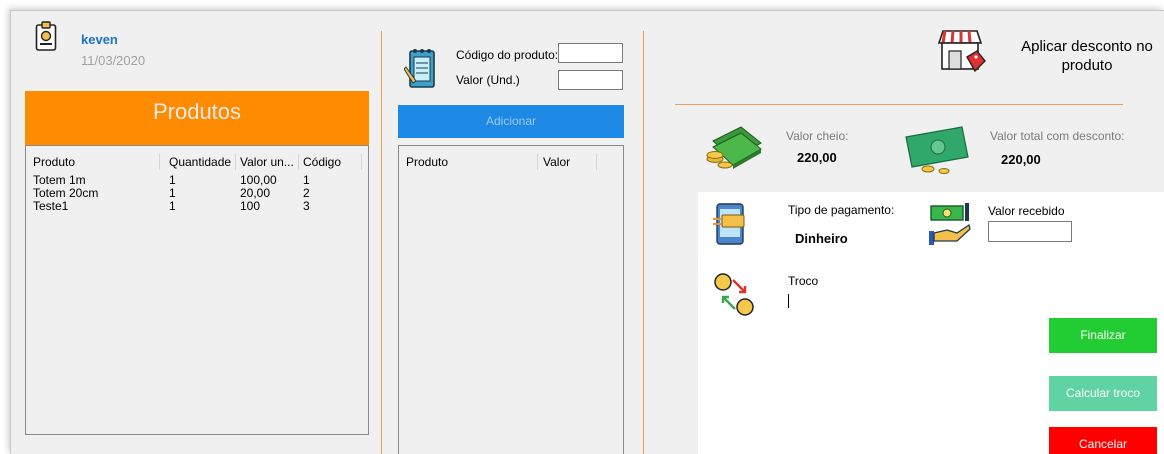 The image size is (1164, 454). Describe the element at coordinates (1030, 231) in the screenshot. I see `valor-recebido-input` at that location.